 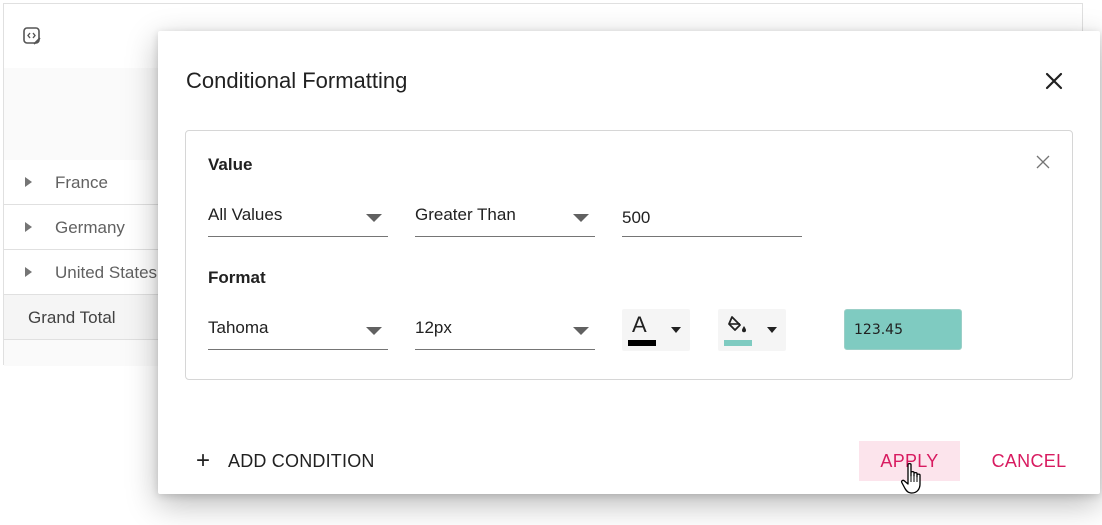 I want to click on row-label: United States, so click(x=106, y=272).